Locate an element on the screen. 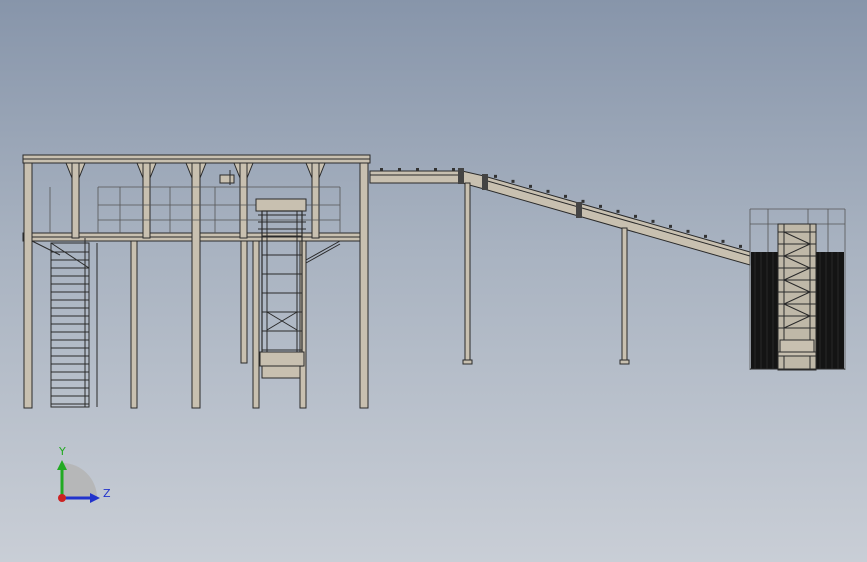 The image size is (867, 562). z-axis-label: Z is located at coordinates (107, 493).